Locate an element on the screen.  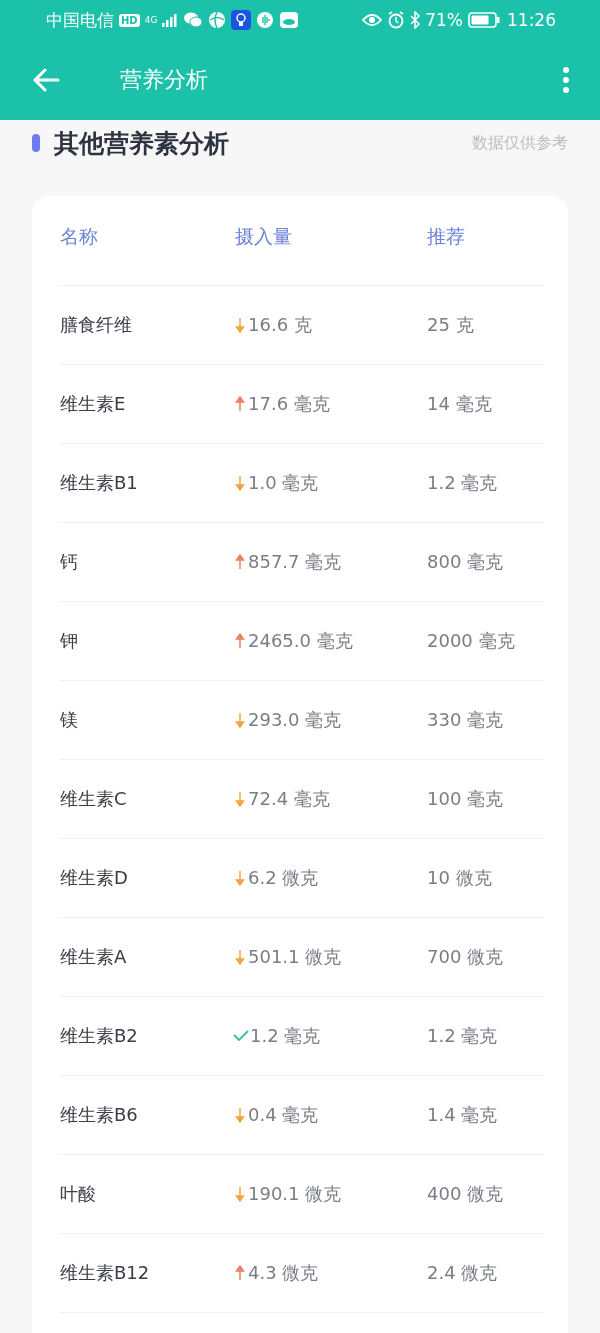
table-cell: 330 毫克 is located at coordinates (465, 720).